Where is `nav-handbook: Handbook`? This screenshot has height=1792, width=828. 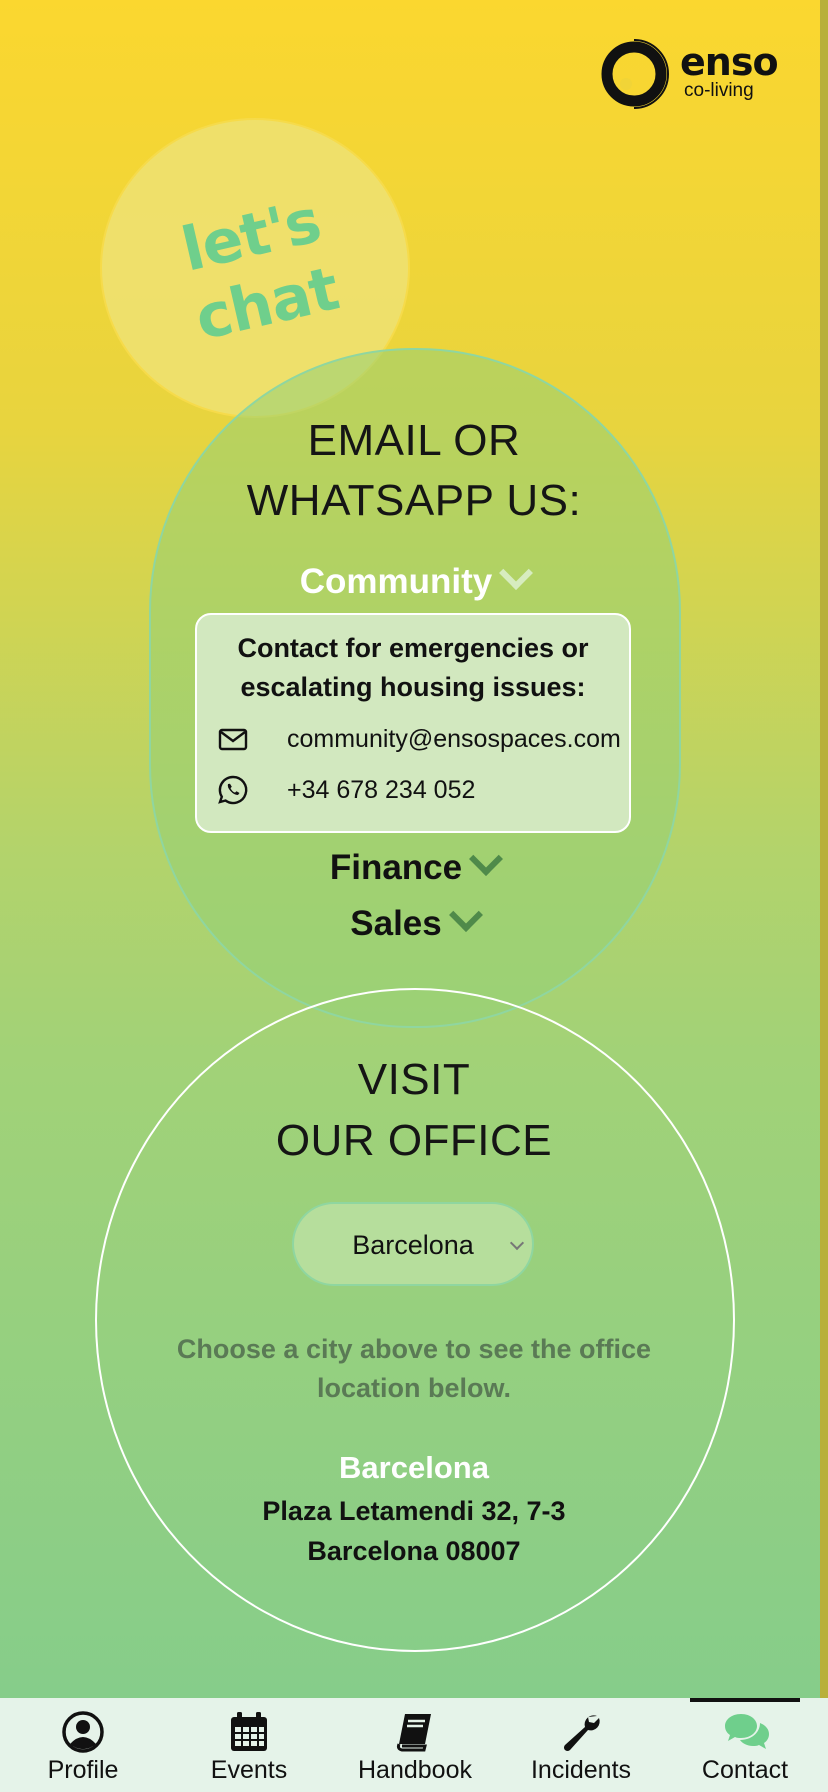 nav-handbook: Handbook is located at coordinates (415, 1745).